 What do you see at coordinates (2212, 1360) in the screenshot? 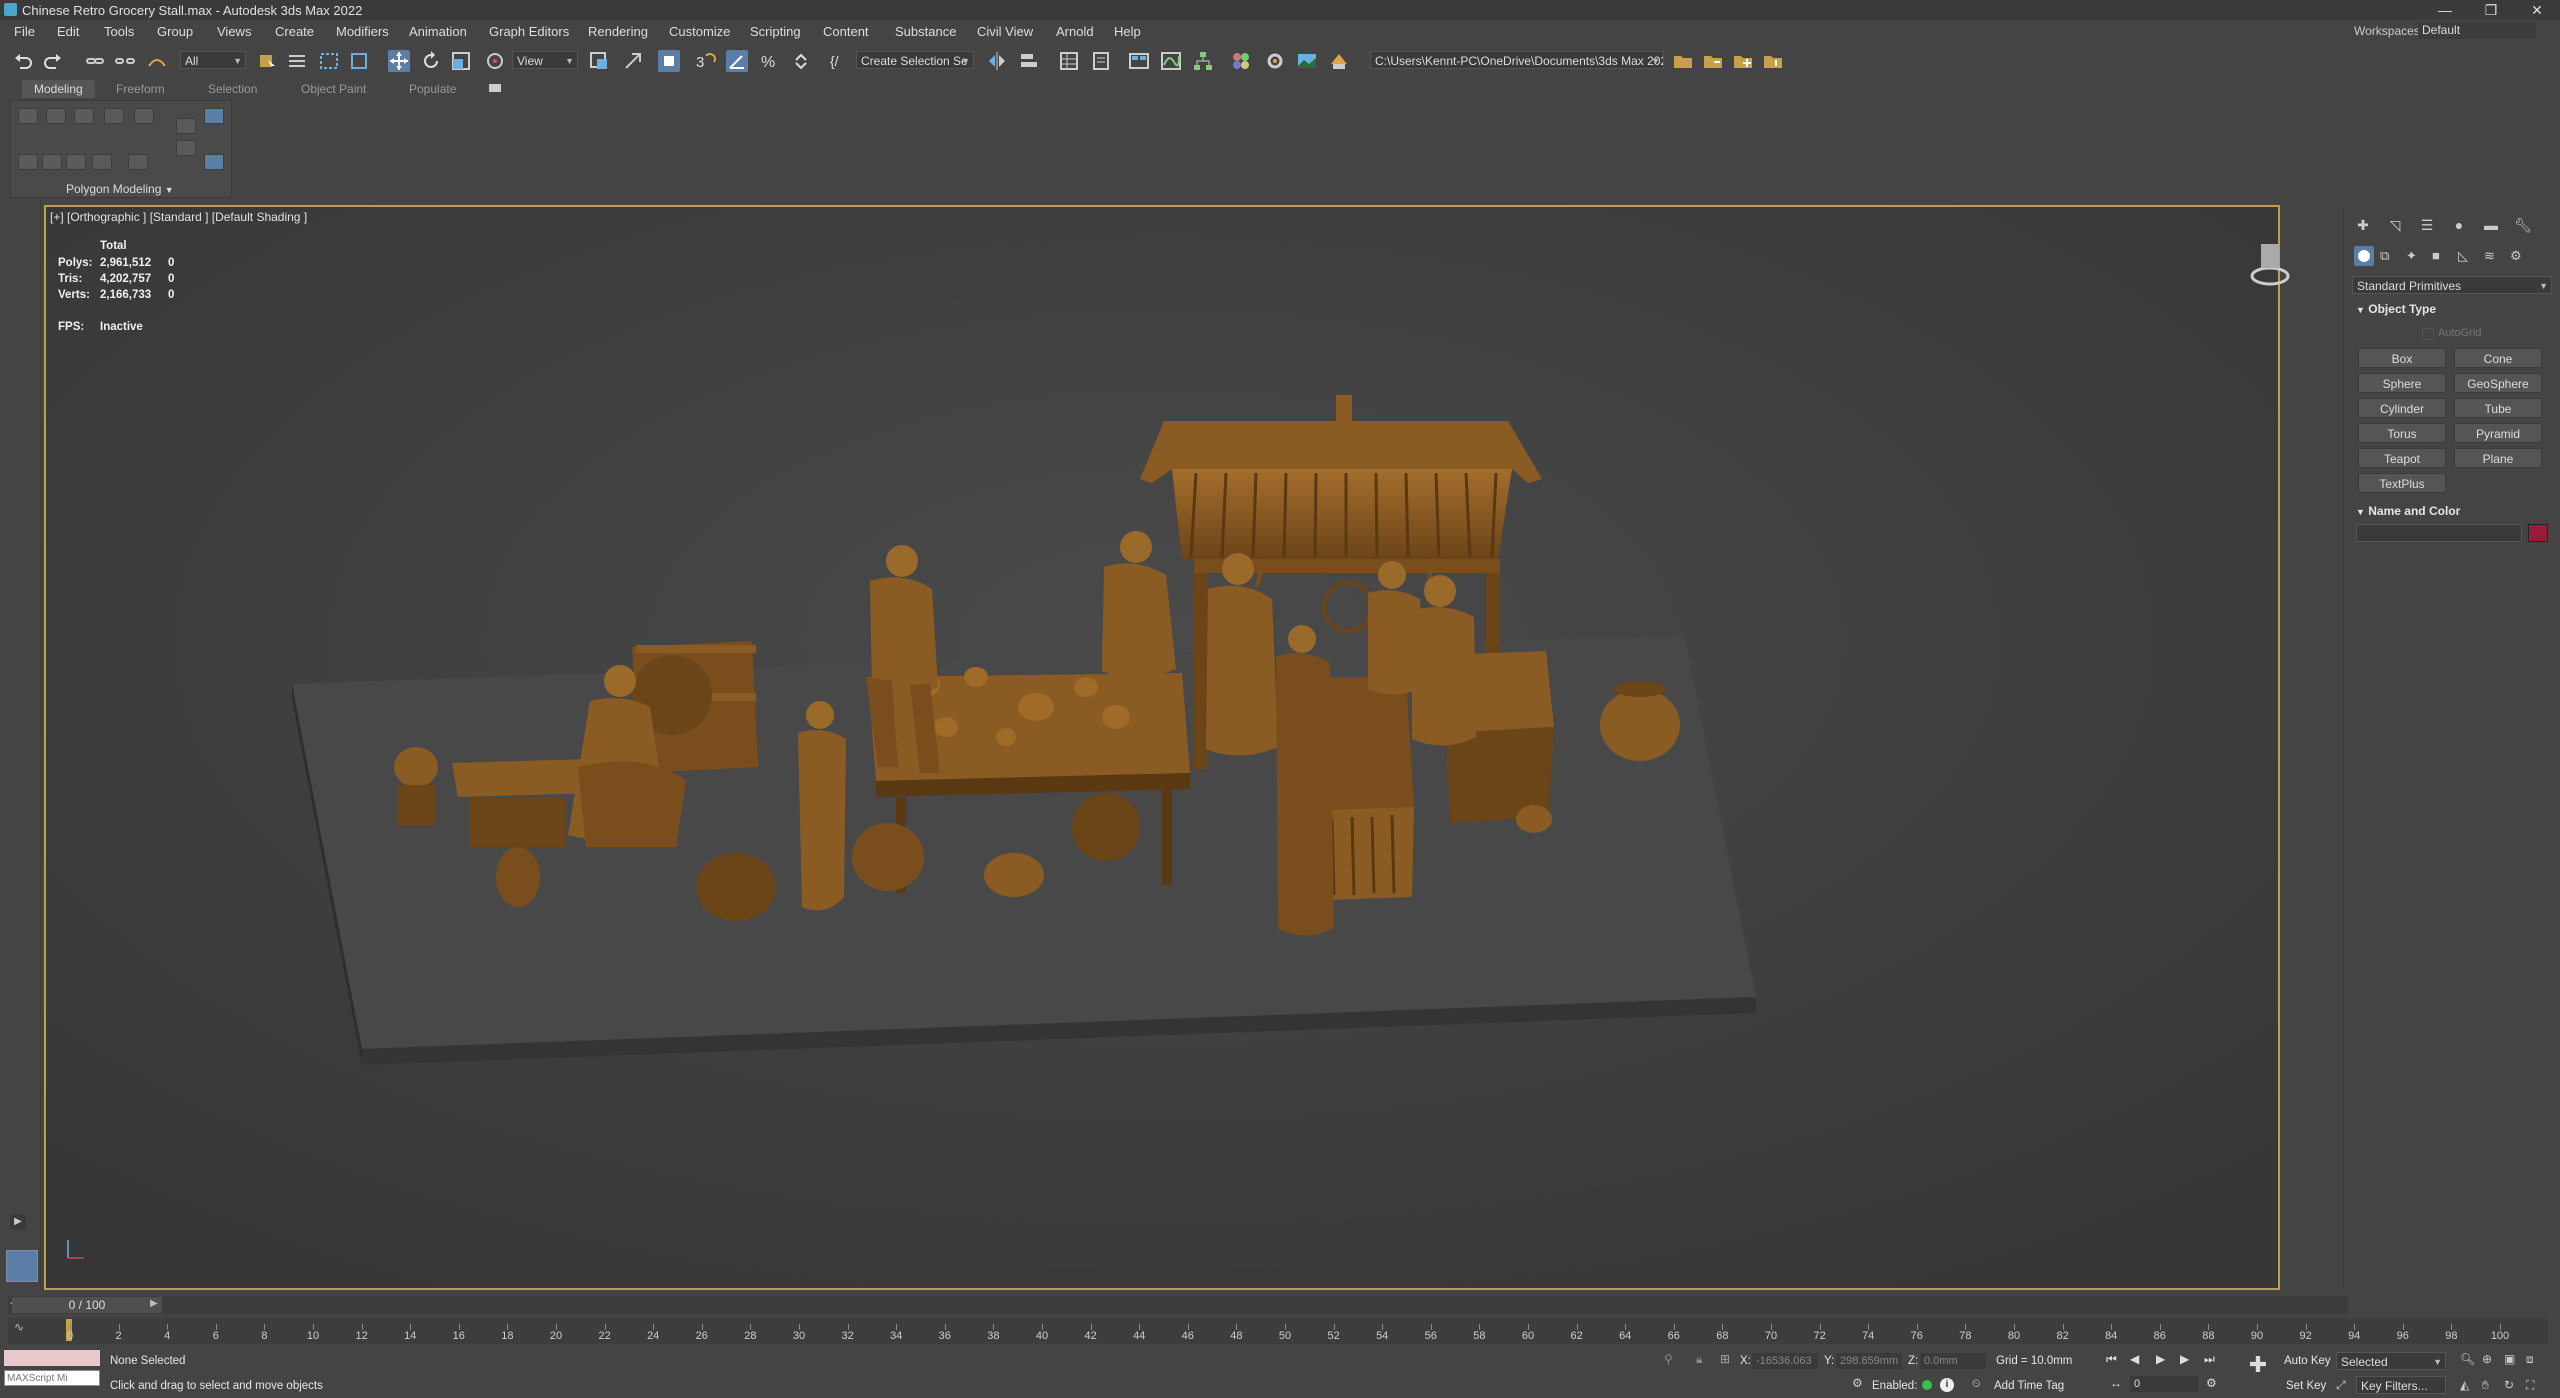
I see `go-to-end-icon: ⏭` at bounding box center [2212, 1360].